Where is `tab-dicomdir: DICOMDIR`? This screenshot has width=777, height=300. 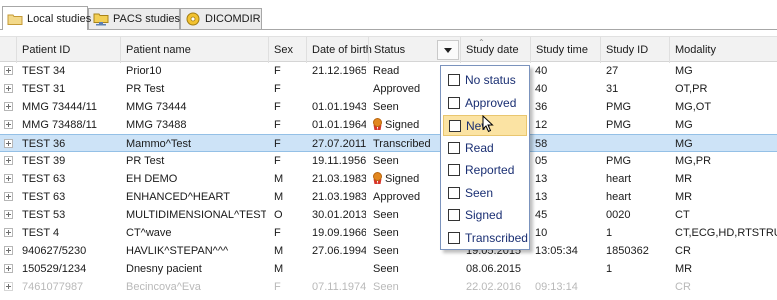
tab-dicomdir: DICOMDIR is located at coordinates (221, 18).